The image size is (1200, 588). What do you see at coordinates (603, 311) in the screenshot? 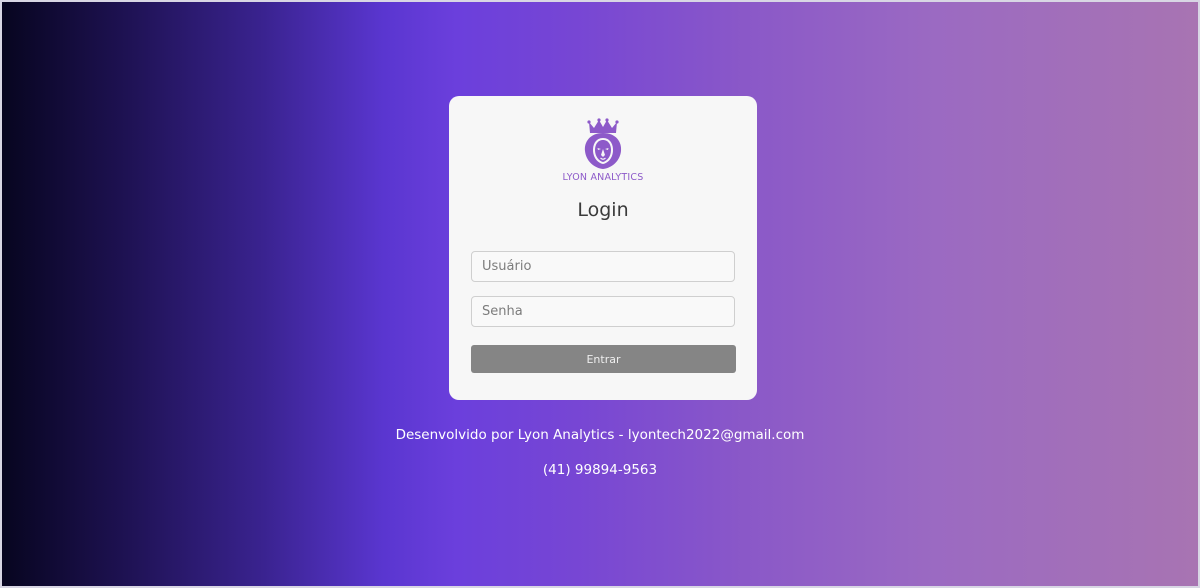
I see `password-input` at bounding box center [603, 311].